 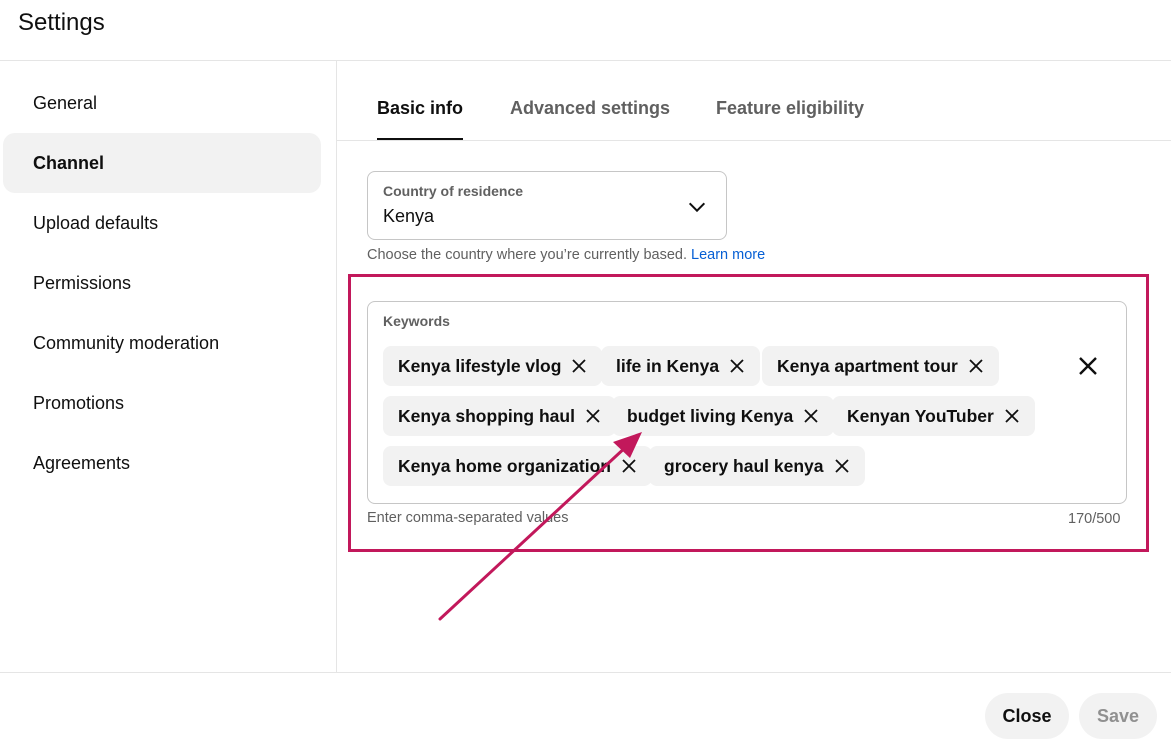 I want to click on keywords-char-count: 170/500, so click(x=1094, y=519).